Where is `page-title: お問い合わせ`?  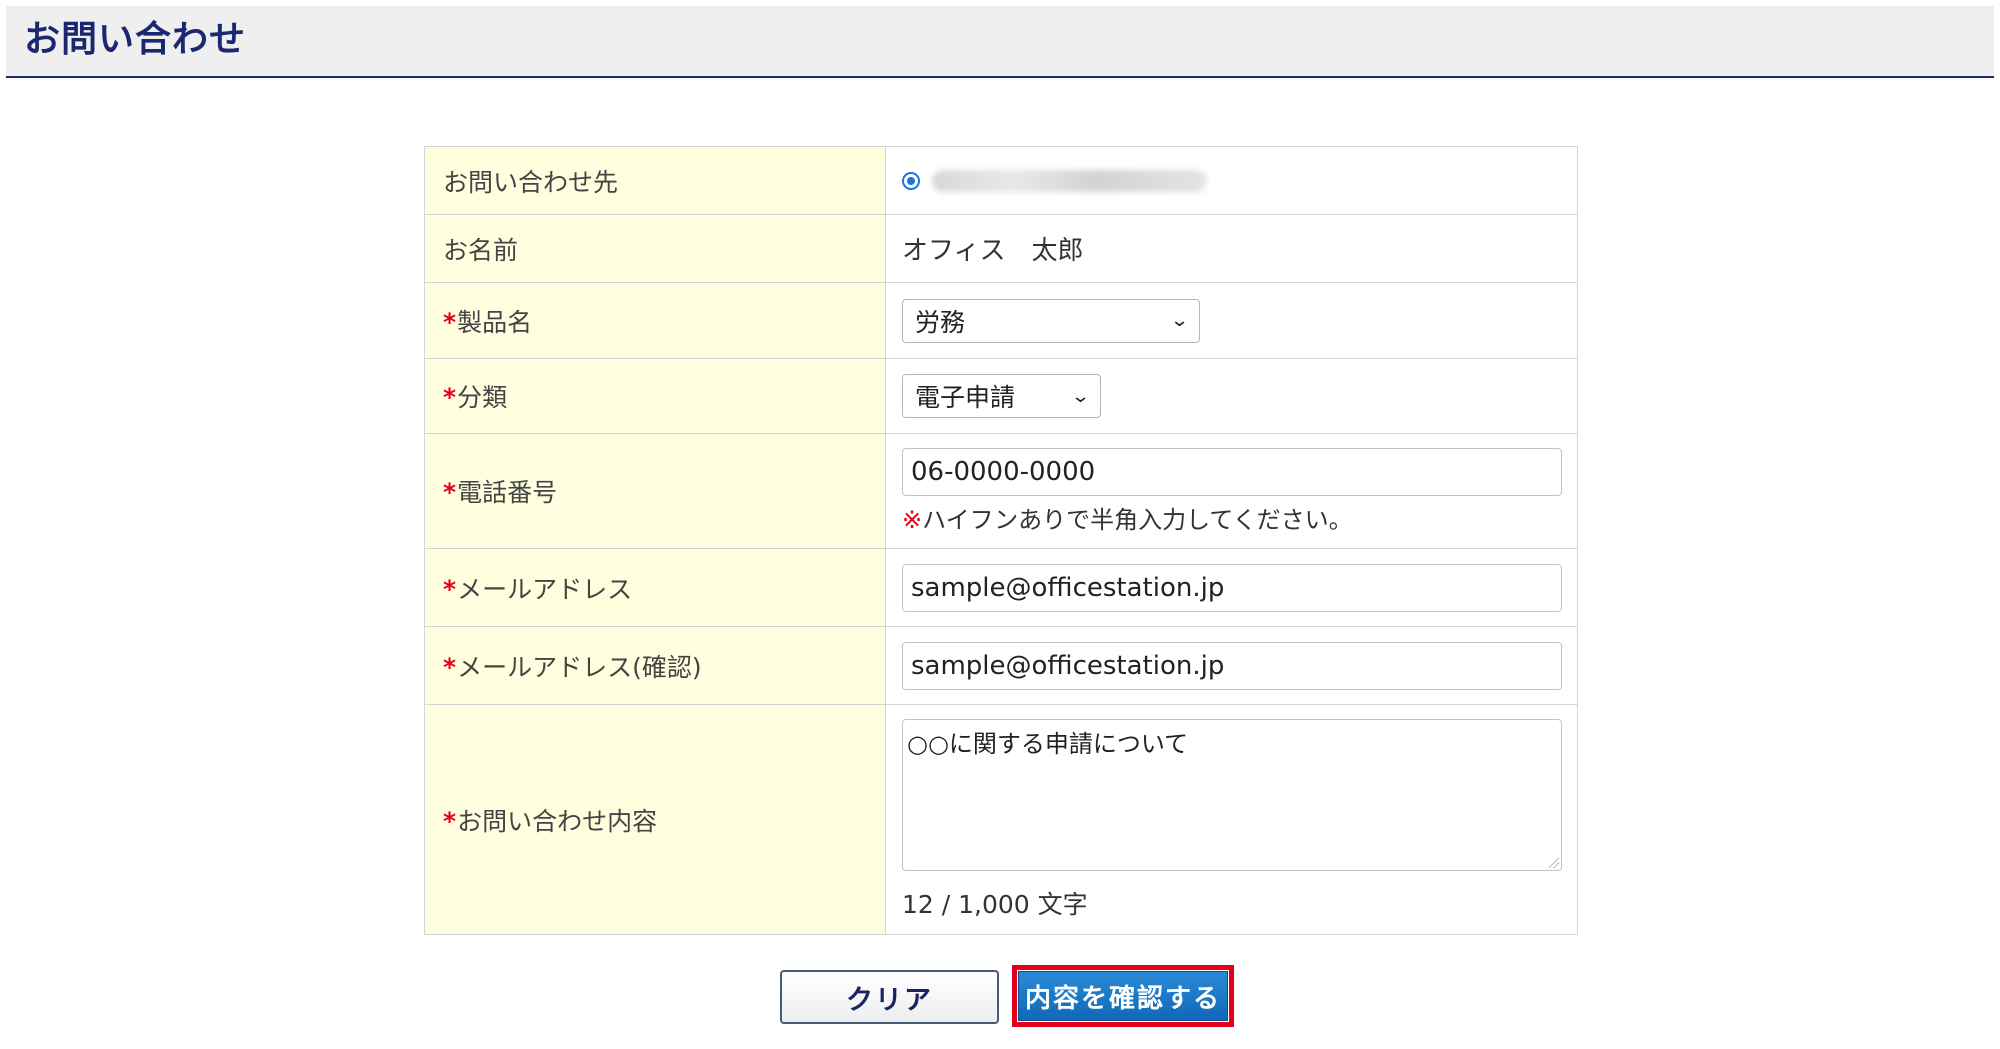
page-title: お問い合わせ is located at coordinates (135, 39).